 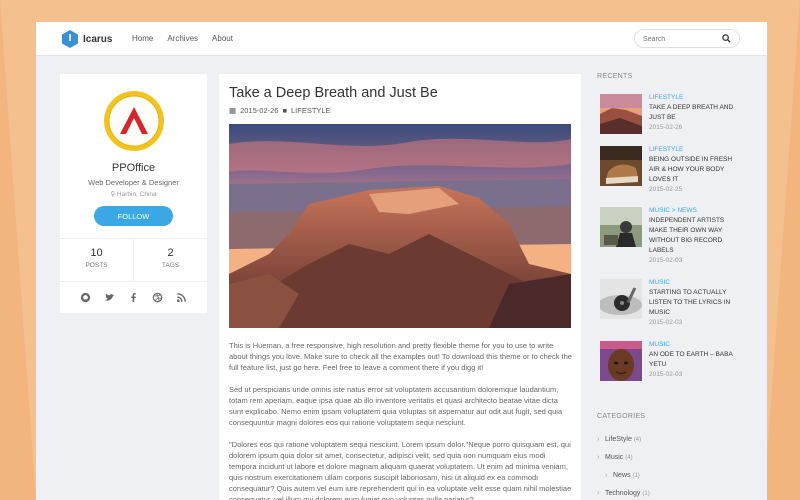 What do you see at coordinates (311, 110) in the screenshot?
I see `article-category: LIFESTYLE` at bounding box center [311, 110].